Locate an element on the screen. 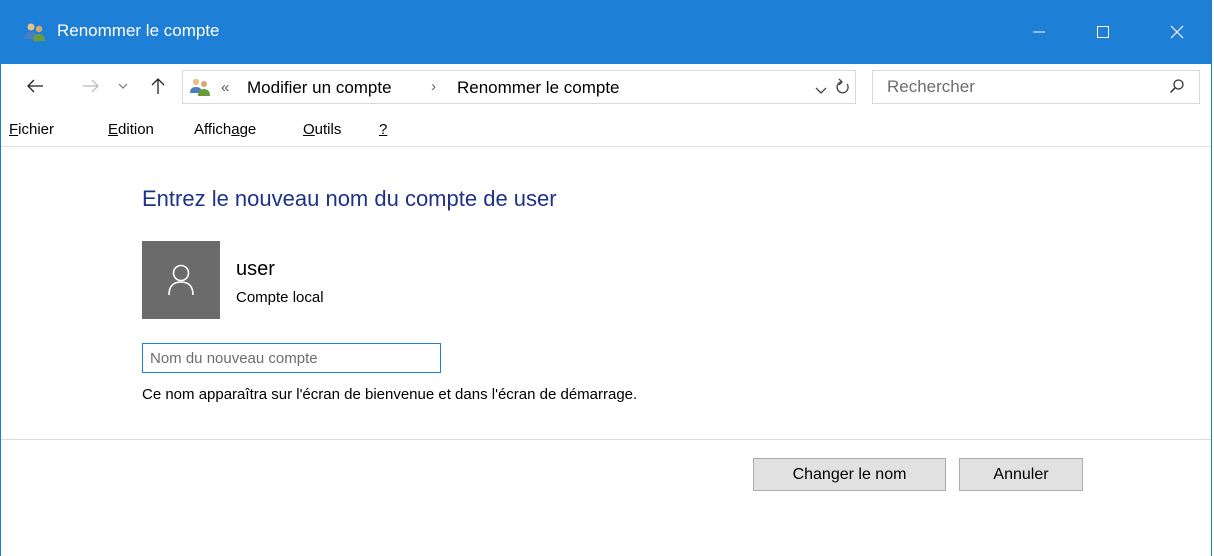 Image resolution: width=1214 pixels, height=556 pixels. rename-button: Changer le nom is located at coordinates (849, 474).